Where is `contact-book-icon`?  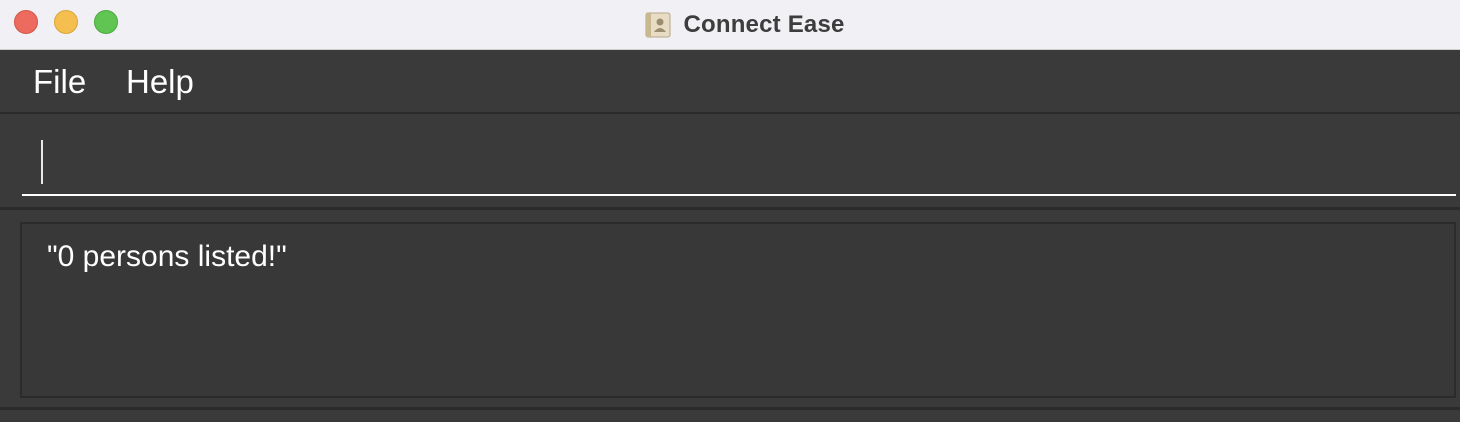
contact-book-icon is located at coordinates (658, 25).